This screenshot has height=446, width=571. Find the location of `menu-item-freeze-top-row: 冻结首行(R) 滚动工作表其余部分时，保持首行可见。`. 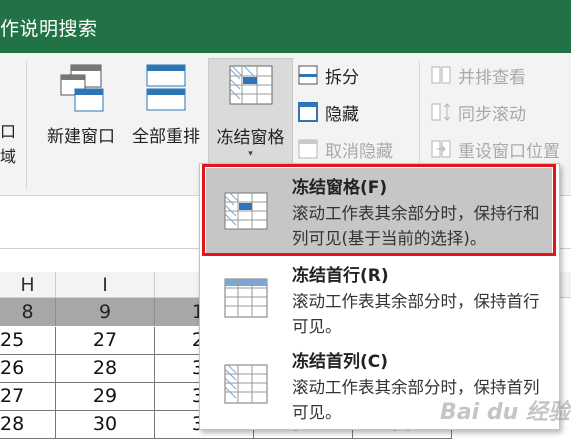

menu-item-freeze-top-row: 冻结首行(R) 滚动工作表其余部分时，保持首行可见。 is located at coordinates (379, 298).